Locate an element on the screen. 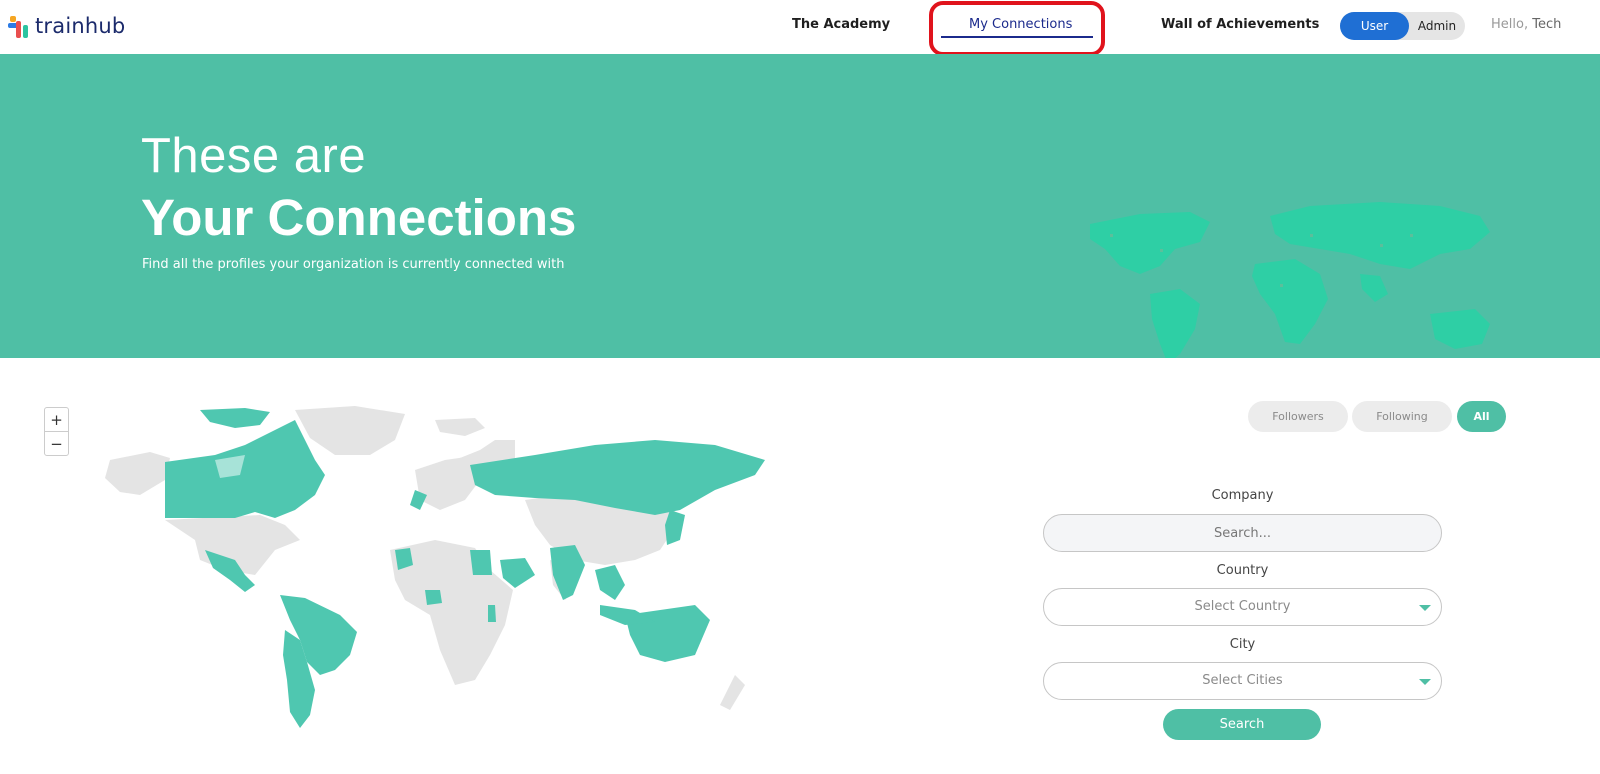 The width and height of the screenshot is (1600, 774). role-toggle: User Admin is located at coordinates (1402, 26).